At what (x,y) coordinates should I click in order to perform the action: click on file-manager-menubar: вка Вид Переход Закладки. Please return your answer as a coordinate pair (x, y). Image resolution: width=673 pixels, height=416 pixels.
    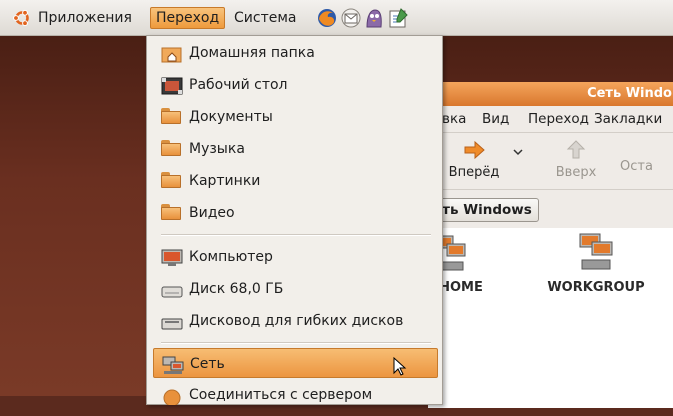
    Looking at the image, I should click on (550, 119).